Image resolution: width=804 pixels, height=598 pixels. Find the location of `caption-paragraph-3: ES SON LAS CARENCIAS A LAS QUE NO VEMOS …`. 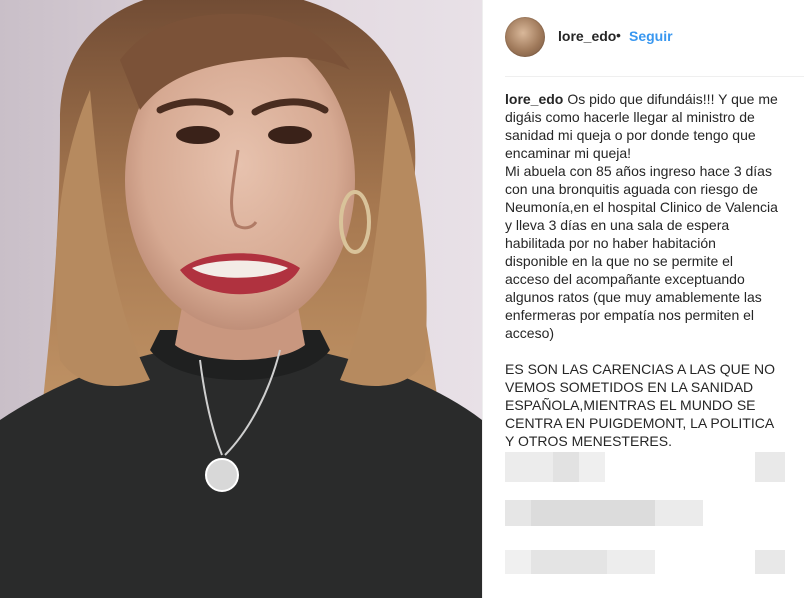

caption-paragraph-3: ES SON LAS CARENCIAS A LAS QUE NO VEMOS … is located at coordinates (640, 405).